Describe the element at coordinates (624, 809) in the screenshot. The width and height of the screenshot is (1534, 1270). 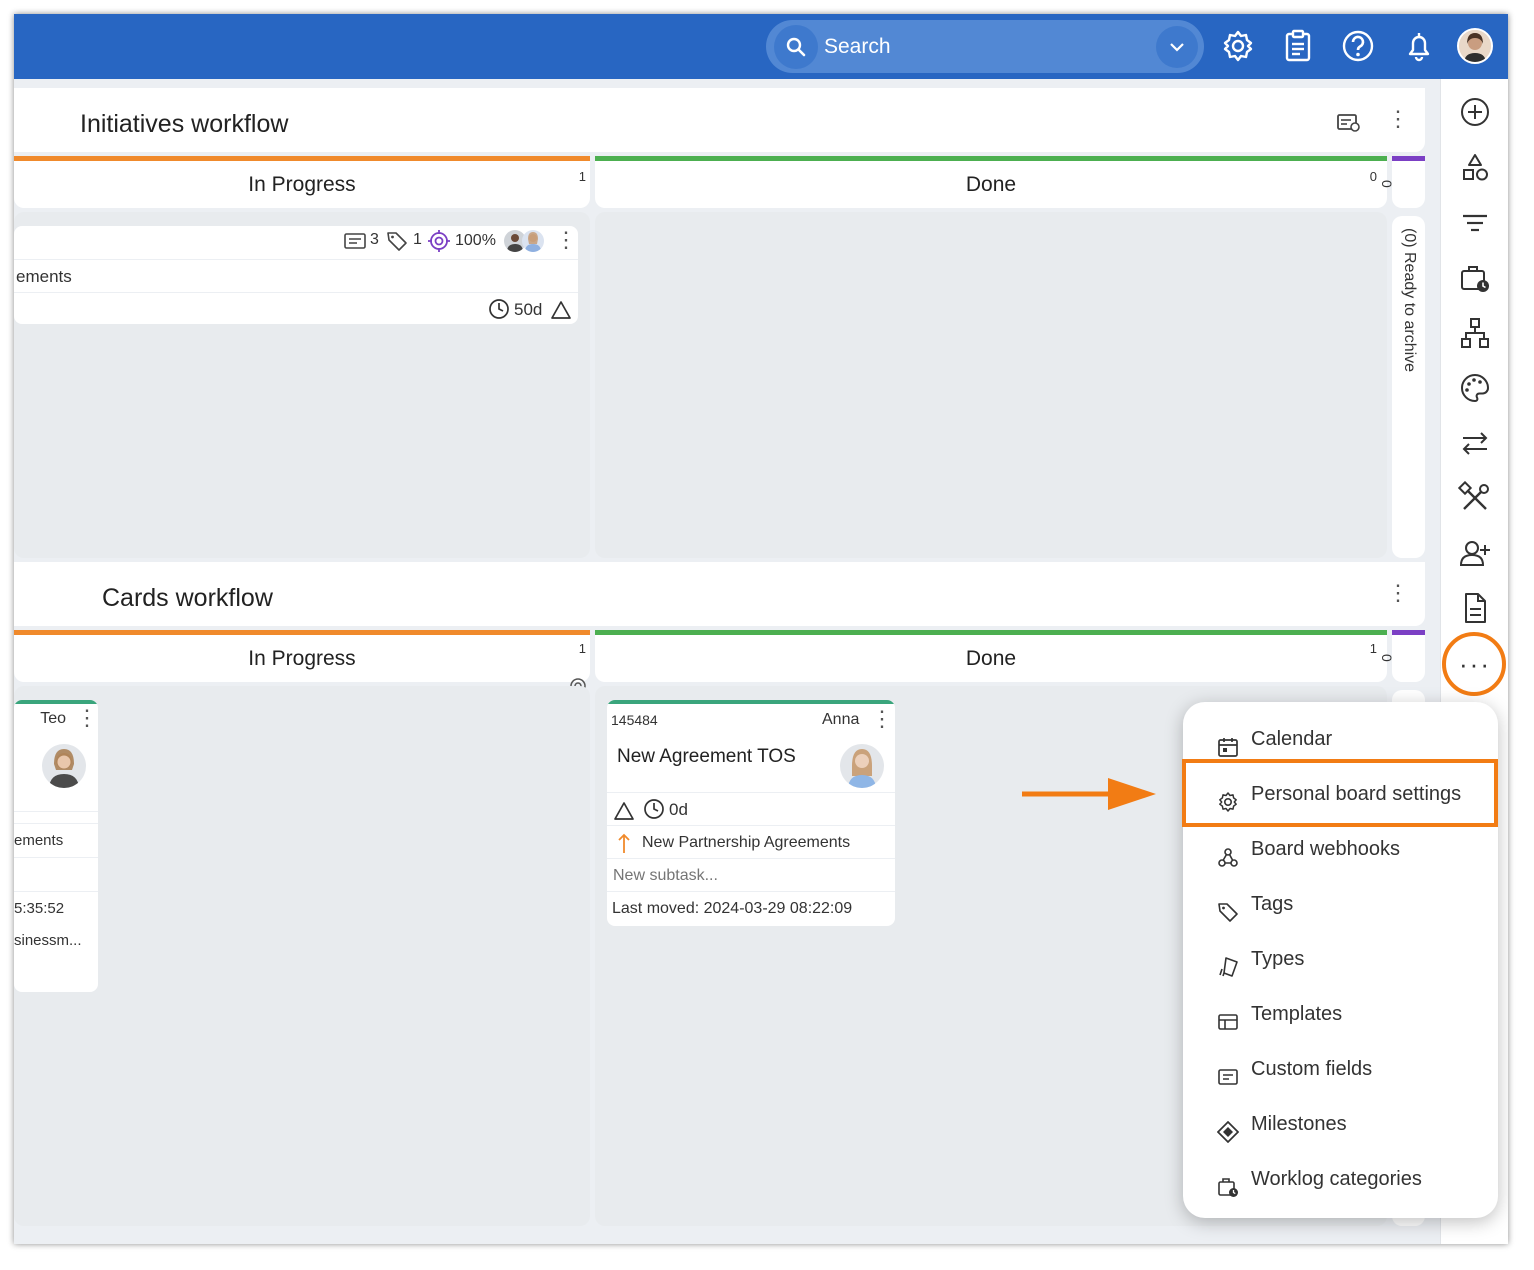
I see `priority-warning-icon` at that location.